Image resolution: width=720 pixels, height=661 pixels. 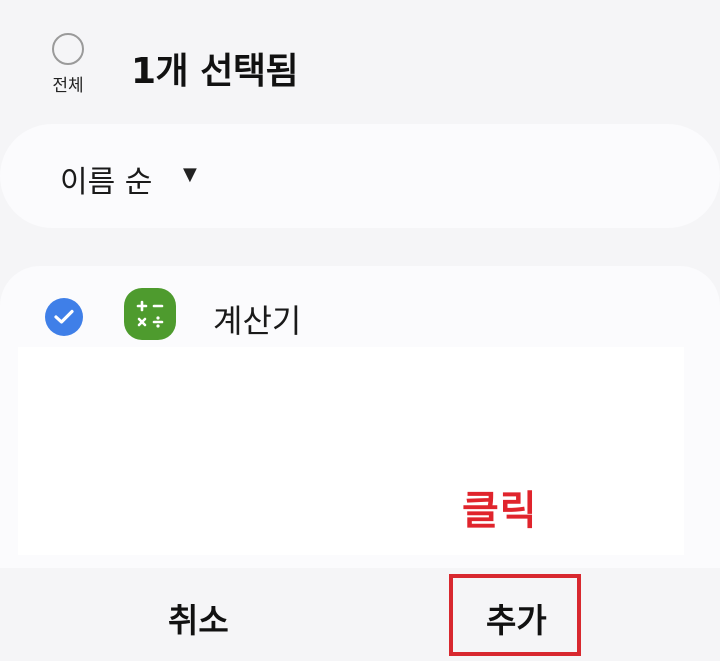 I want to click on click-annotation-label: 클릭, so click(x=500, y=511).